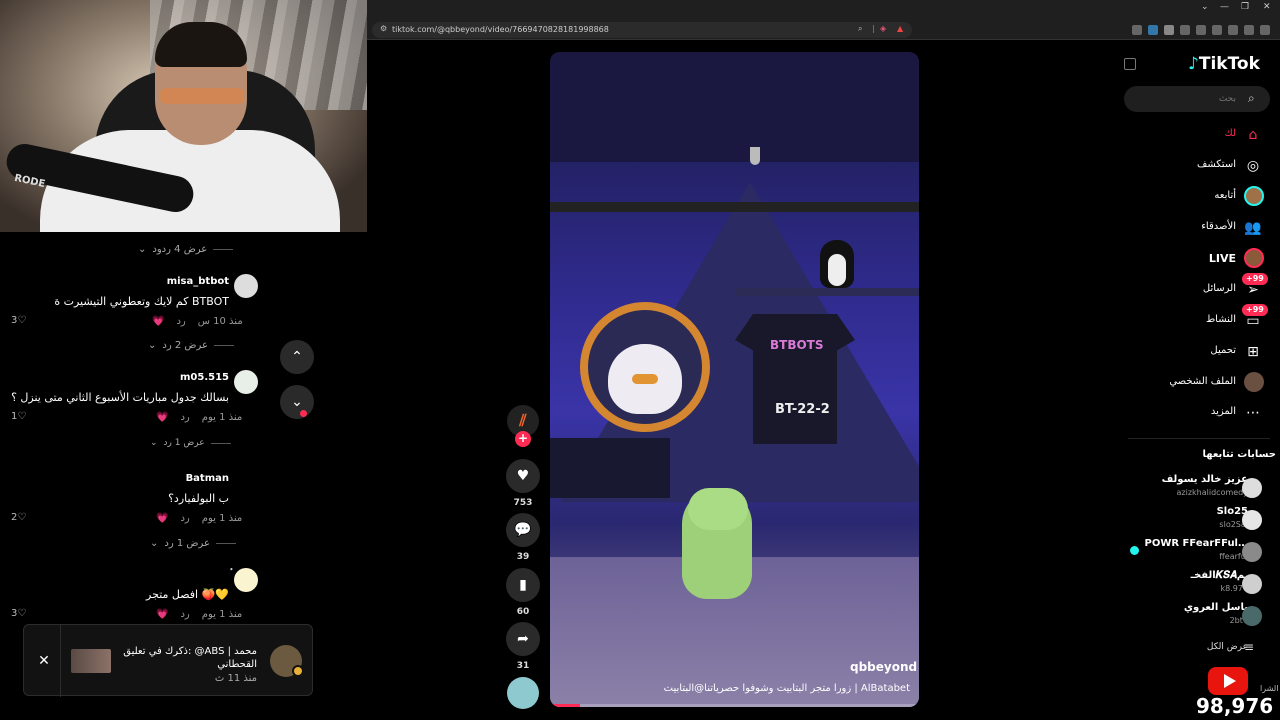 This screenshot has height=720, width=1280. Describe the element at coordinates (1224, 64) in the screenshot. I see `tiktok-logo: ♪TikTok` at that location.